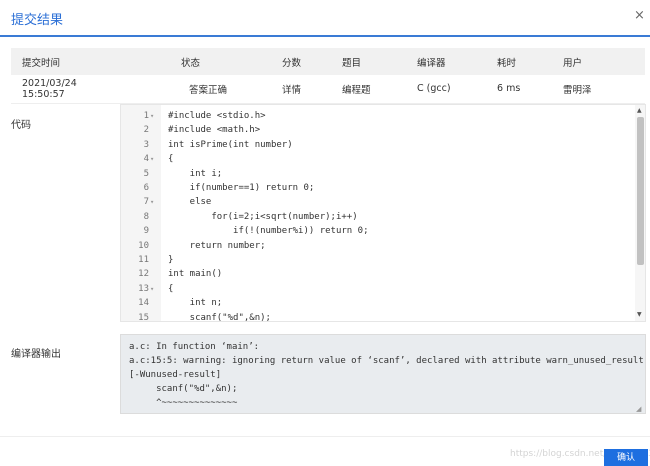  Describe the element at coordinates (379, 231) in the screenshot. I see `code-line: 9 if(!(number%i)) return 0;` at that location.